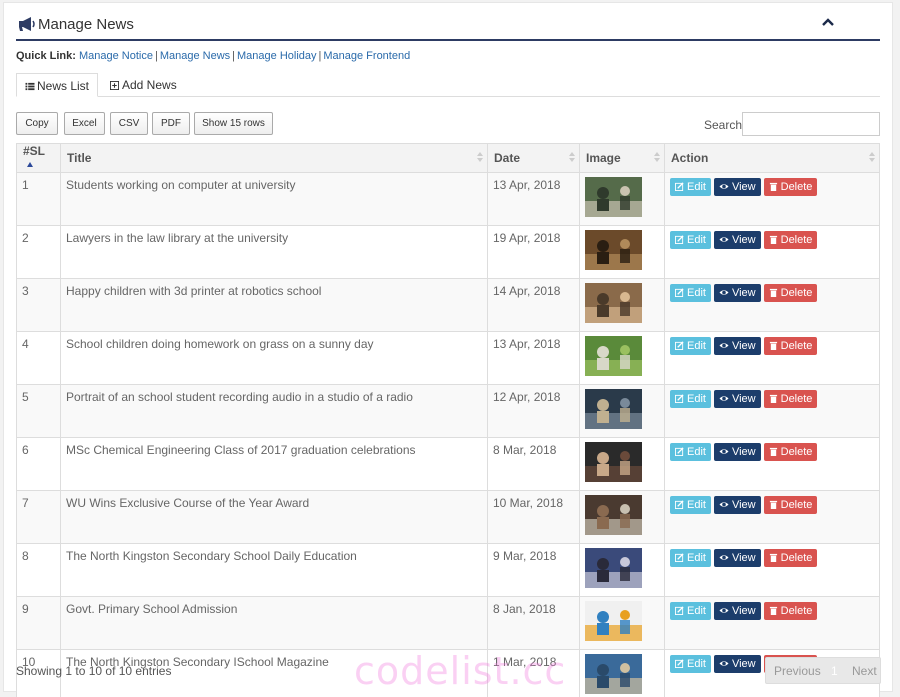 Image resolution: width=900 pixels, height=697 pixels. What do you see at coordinates (690, 158) in the screenshot?
I see `col-action-label: Action` at bounding box center [690, 158].